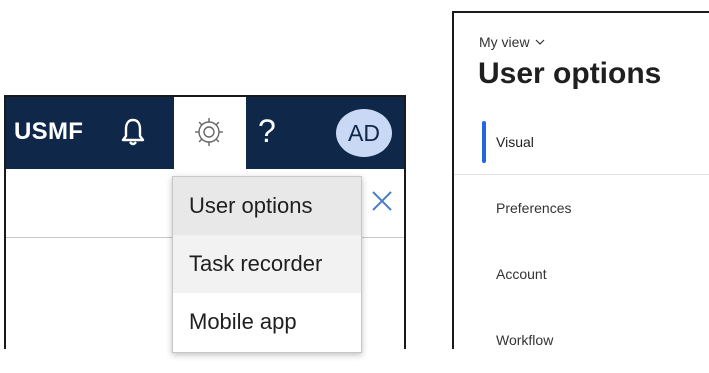 This screenshot has width=709, height=373. Describe the element at coordinates (570, 73) in the screenshot. I see `page-title: User options` at that location.